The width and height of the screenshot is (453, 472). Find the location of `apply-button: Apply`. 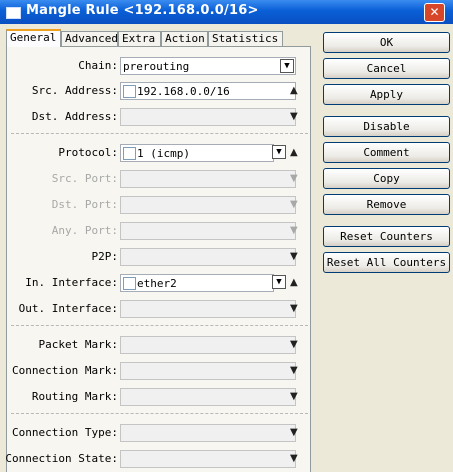

apply-button: Apply is located at coordinates (386, 94).